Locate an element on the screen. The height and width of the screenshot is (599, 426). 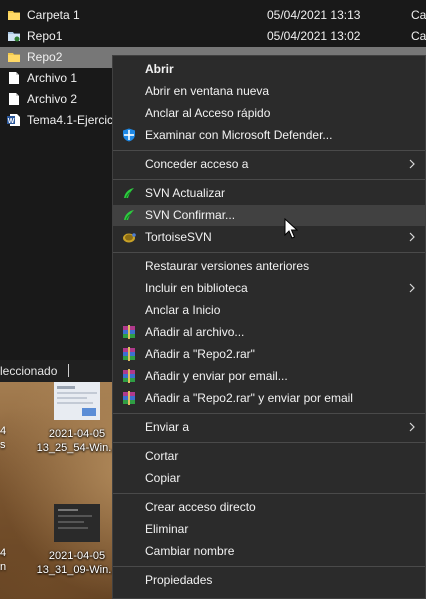
menu-item-restaurar-versiones: Restaurar versiones anteriores is located at coordinates (269, 266).